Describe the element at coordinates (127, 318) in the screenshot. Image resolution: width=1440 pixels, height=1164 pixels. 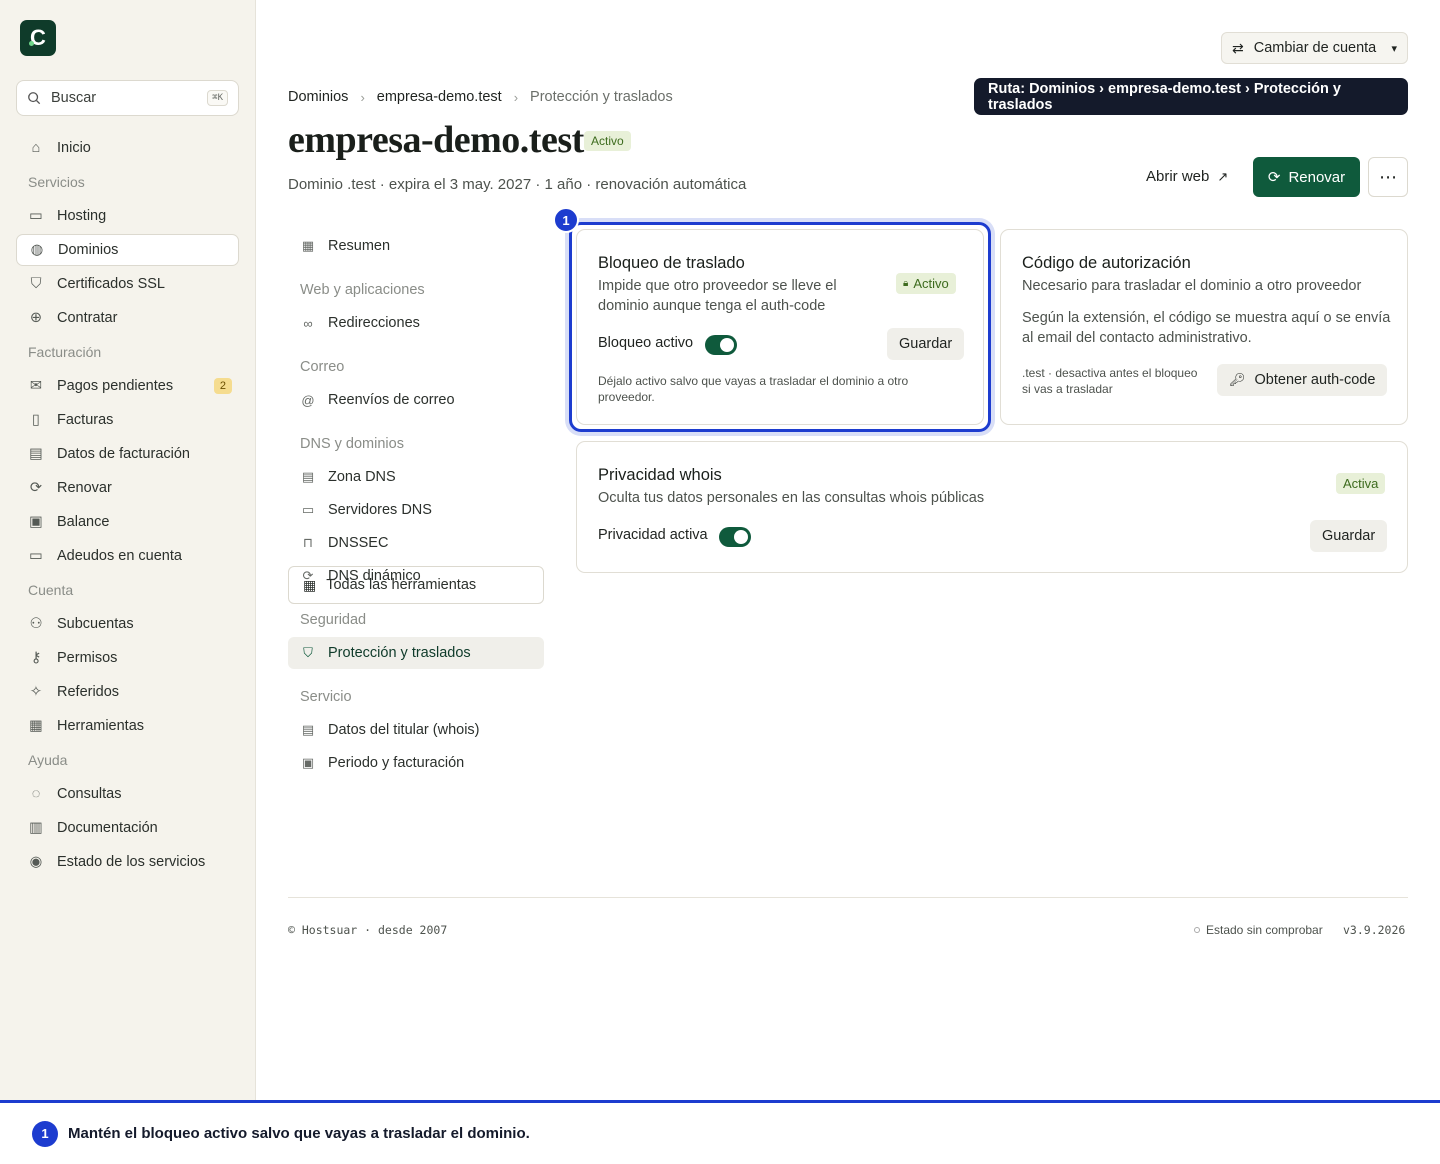
I see `sidebar-item: ⊕ Contratar` at that location.